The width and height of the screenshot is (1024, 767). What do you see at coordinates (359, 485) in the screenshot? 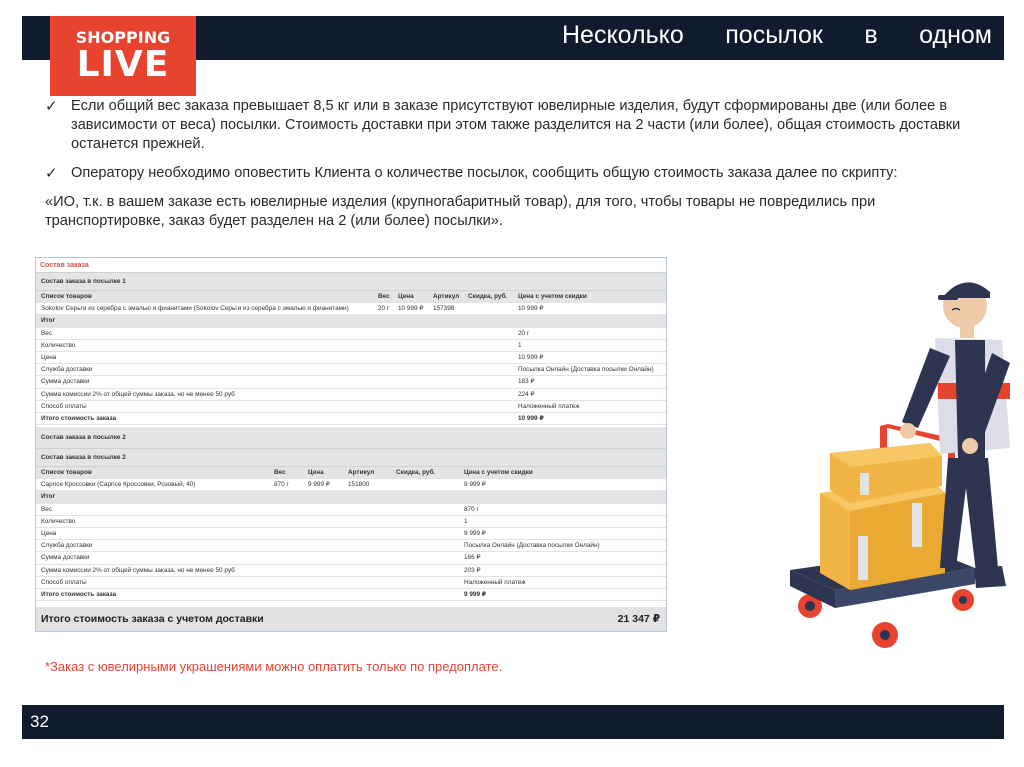
I see `item-article: 151800` at bounding box center [359, 485].